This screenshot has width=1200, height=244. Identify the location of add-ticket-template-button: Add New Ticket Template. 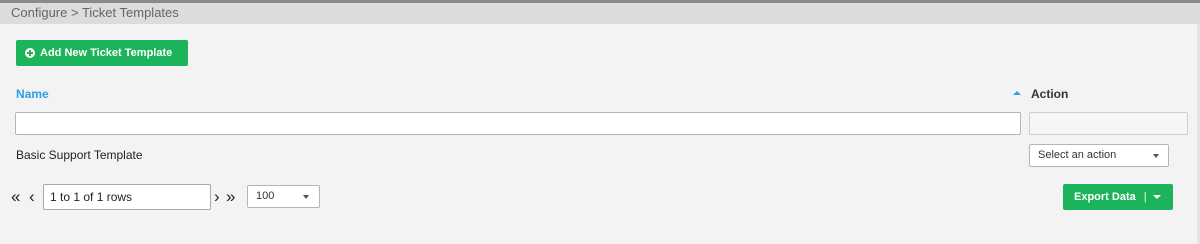
(102, 53).